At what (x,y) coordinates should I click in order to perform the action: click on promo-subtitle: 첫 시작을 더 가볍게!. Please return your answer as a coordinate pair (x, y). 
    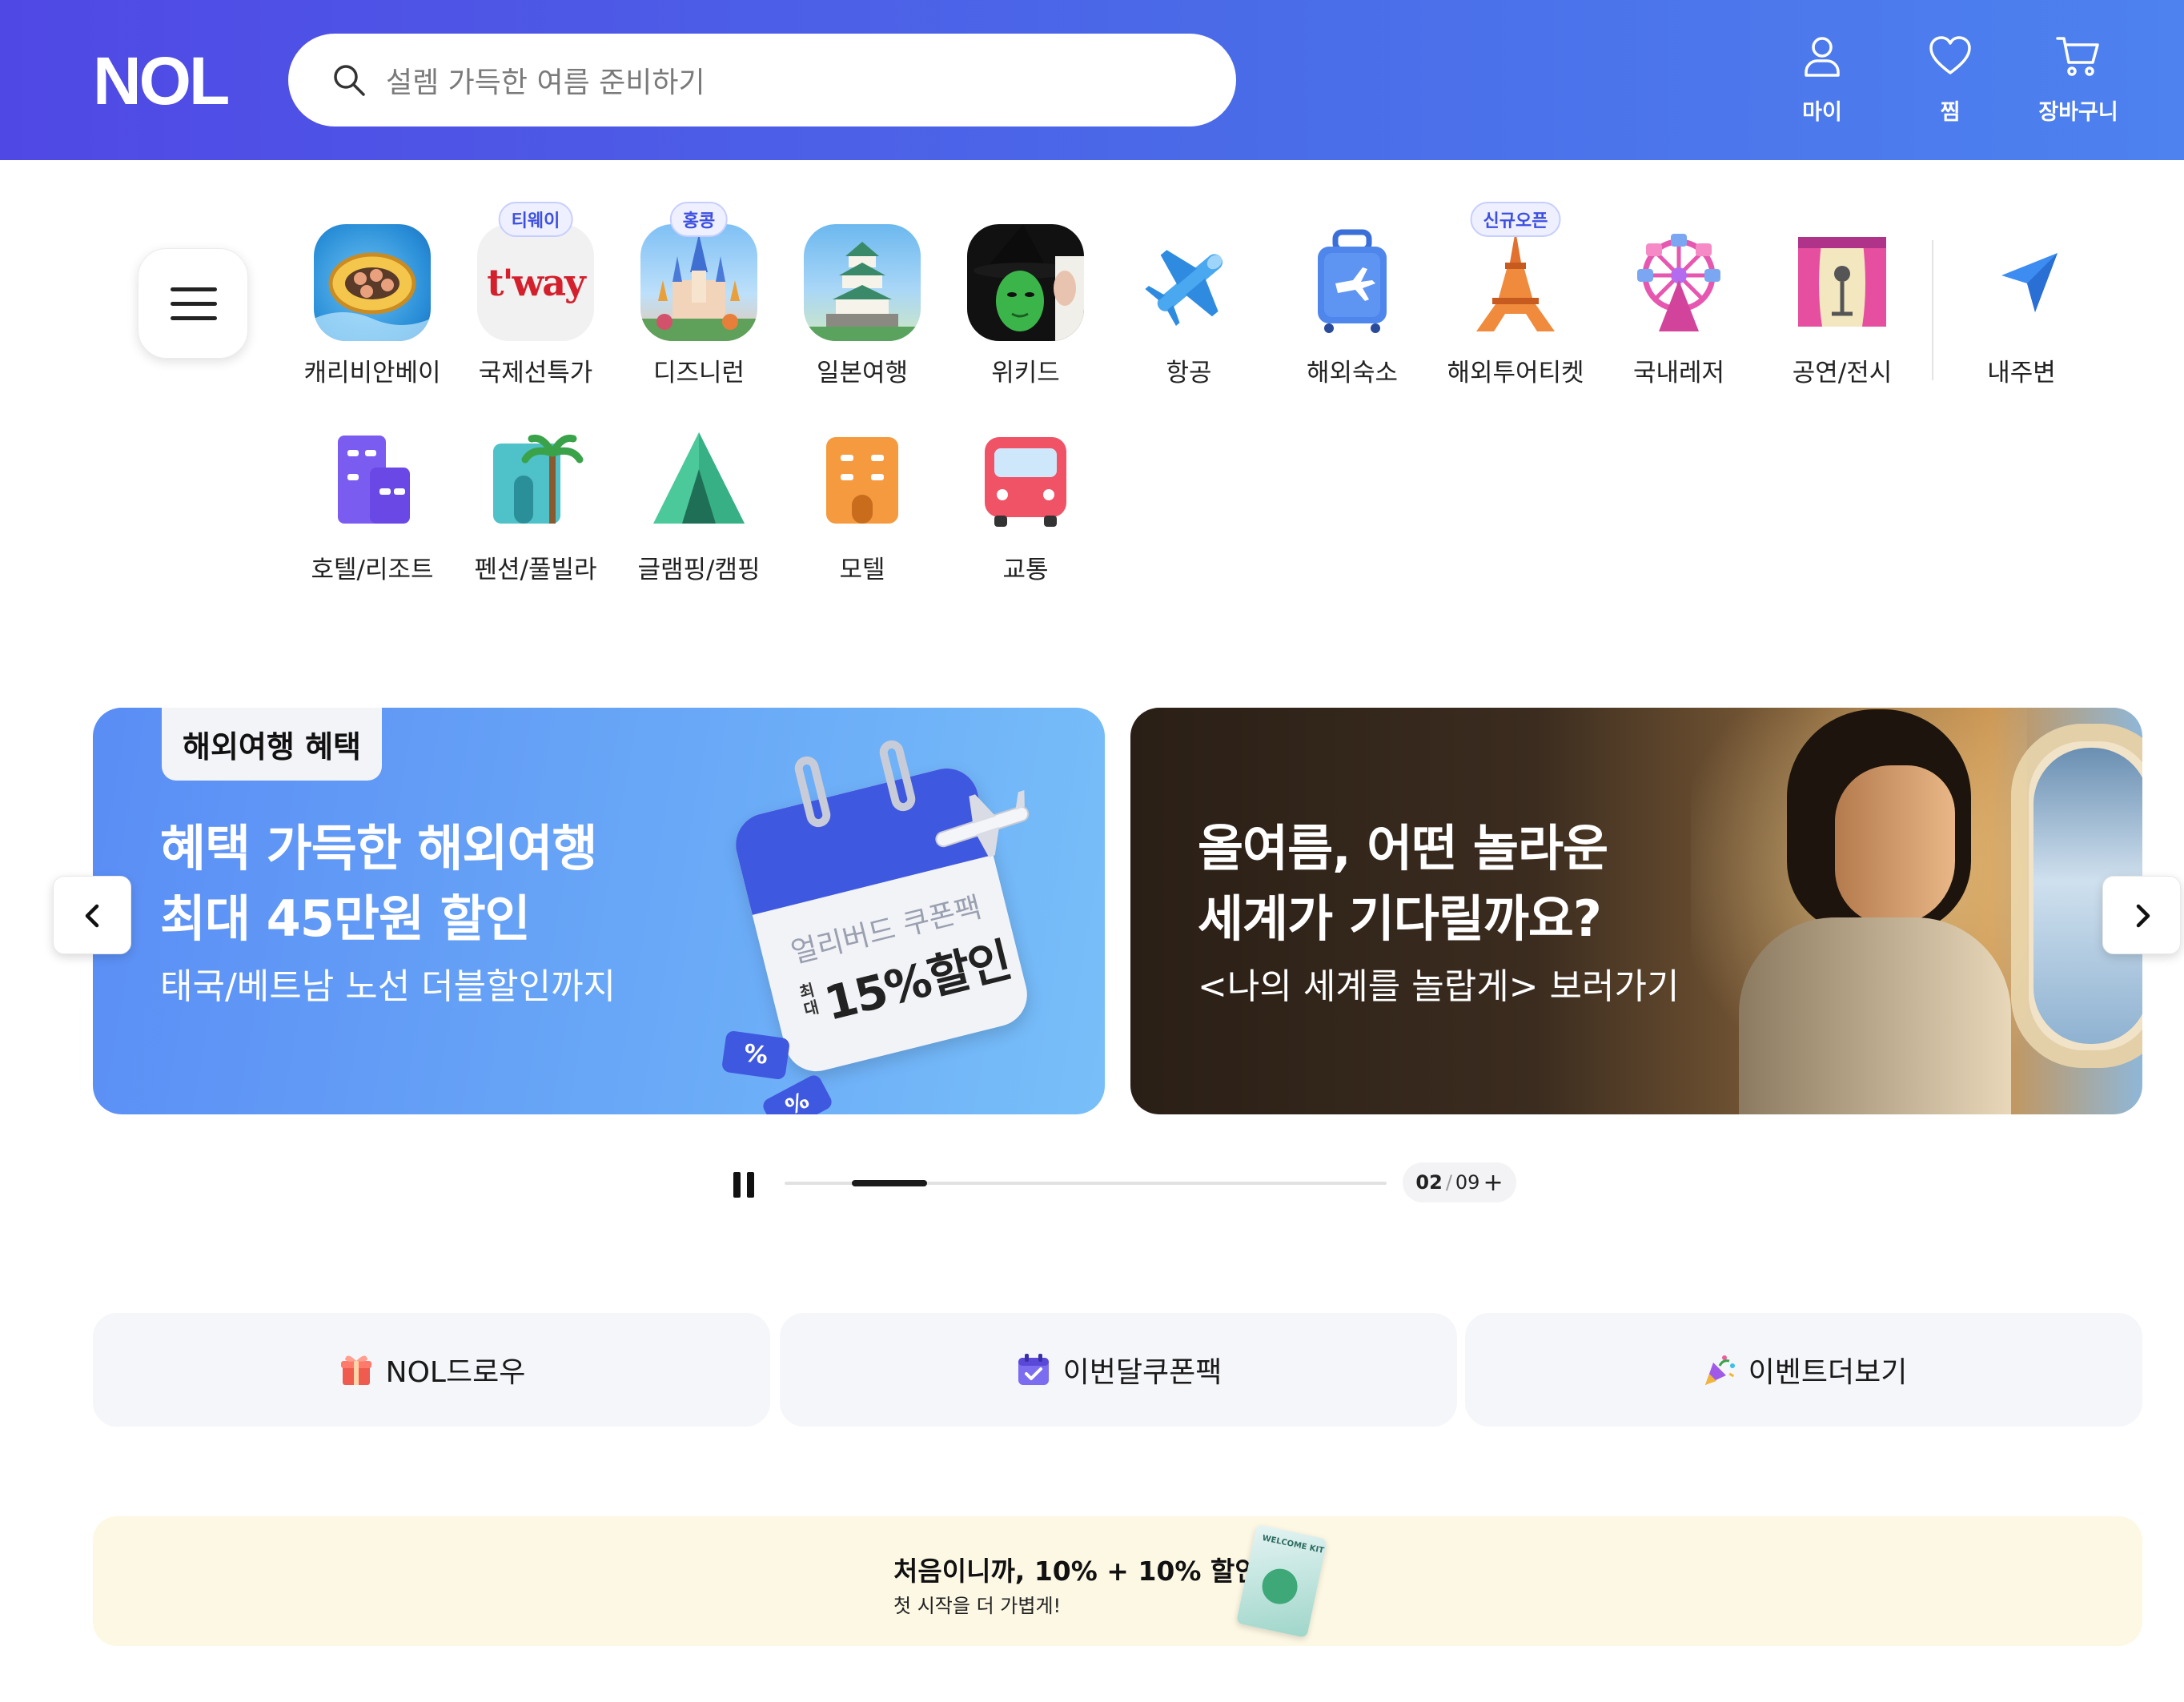
    Looking at the image, I should click on (977, 1606).